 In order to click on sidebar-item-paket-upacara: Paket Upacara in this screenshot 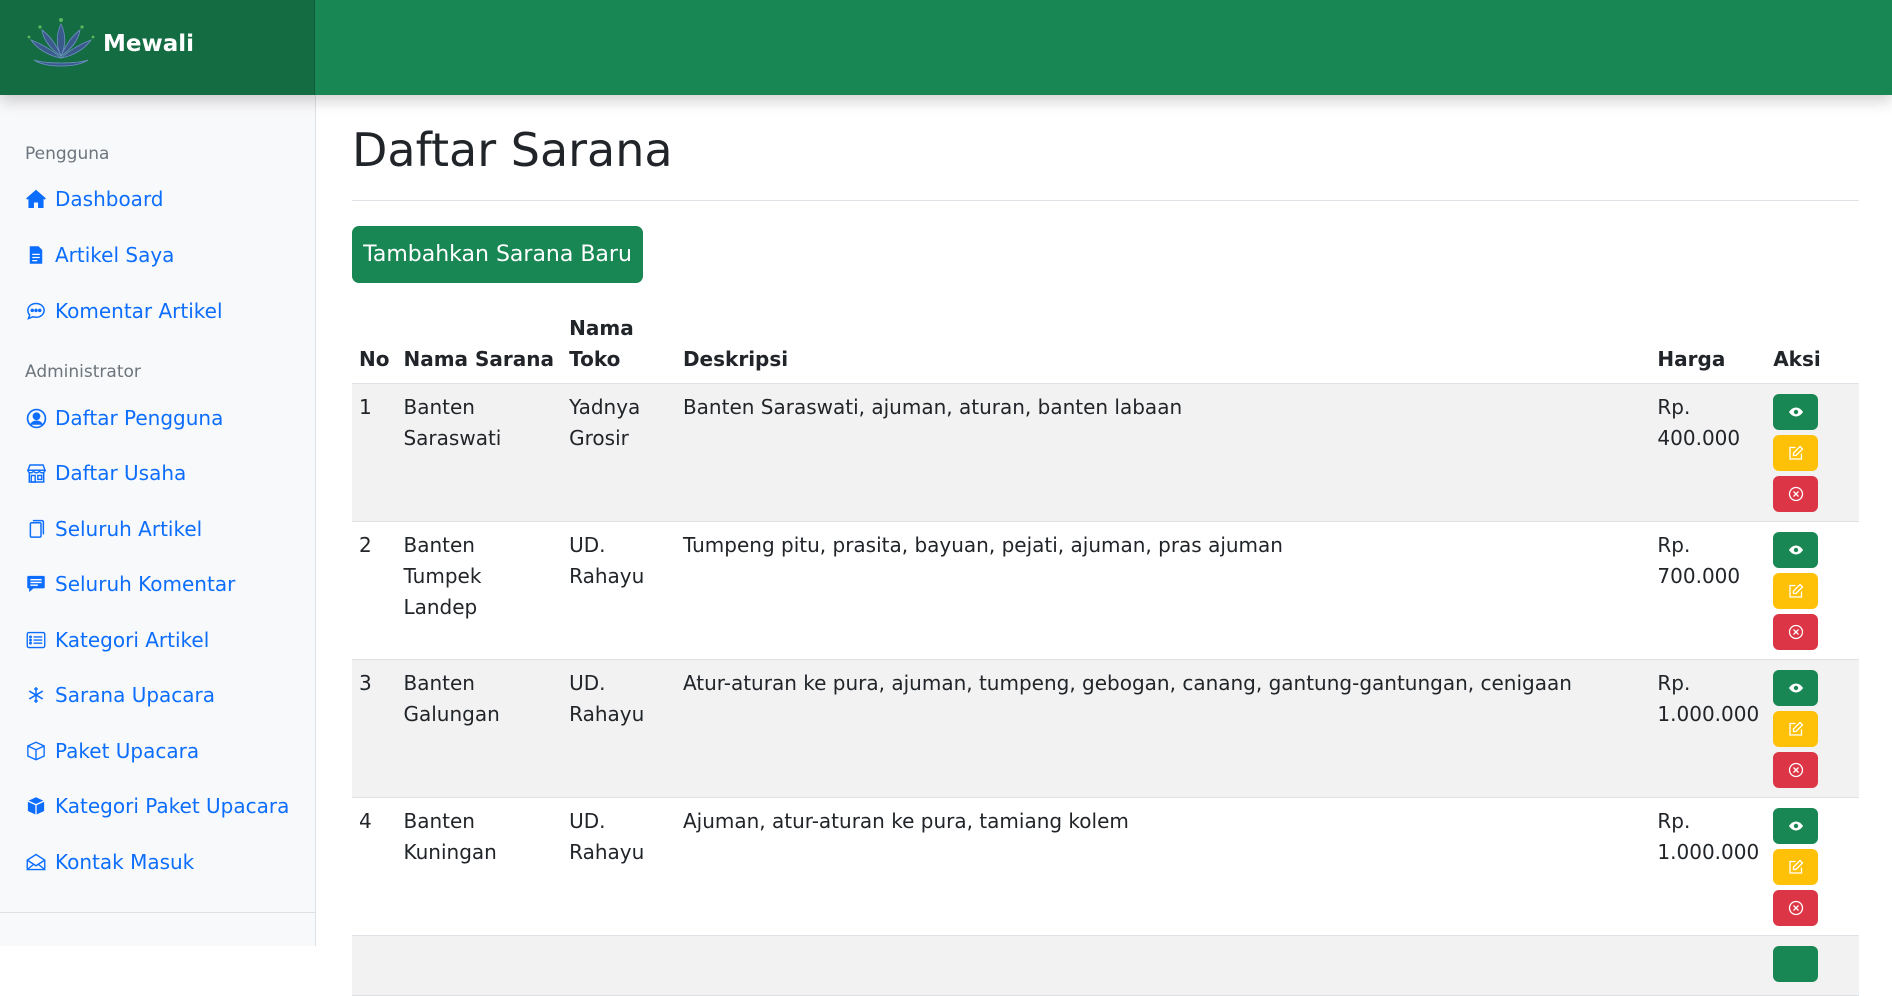, I will do `click(112, 751)`.